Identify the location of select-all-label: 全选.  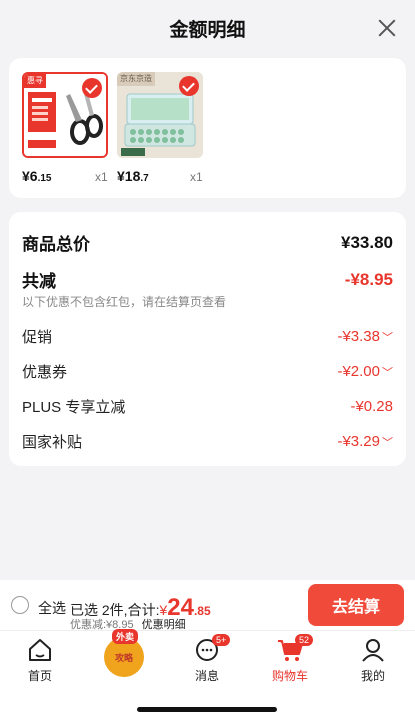
(52, 608).